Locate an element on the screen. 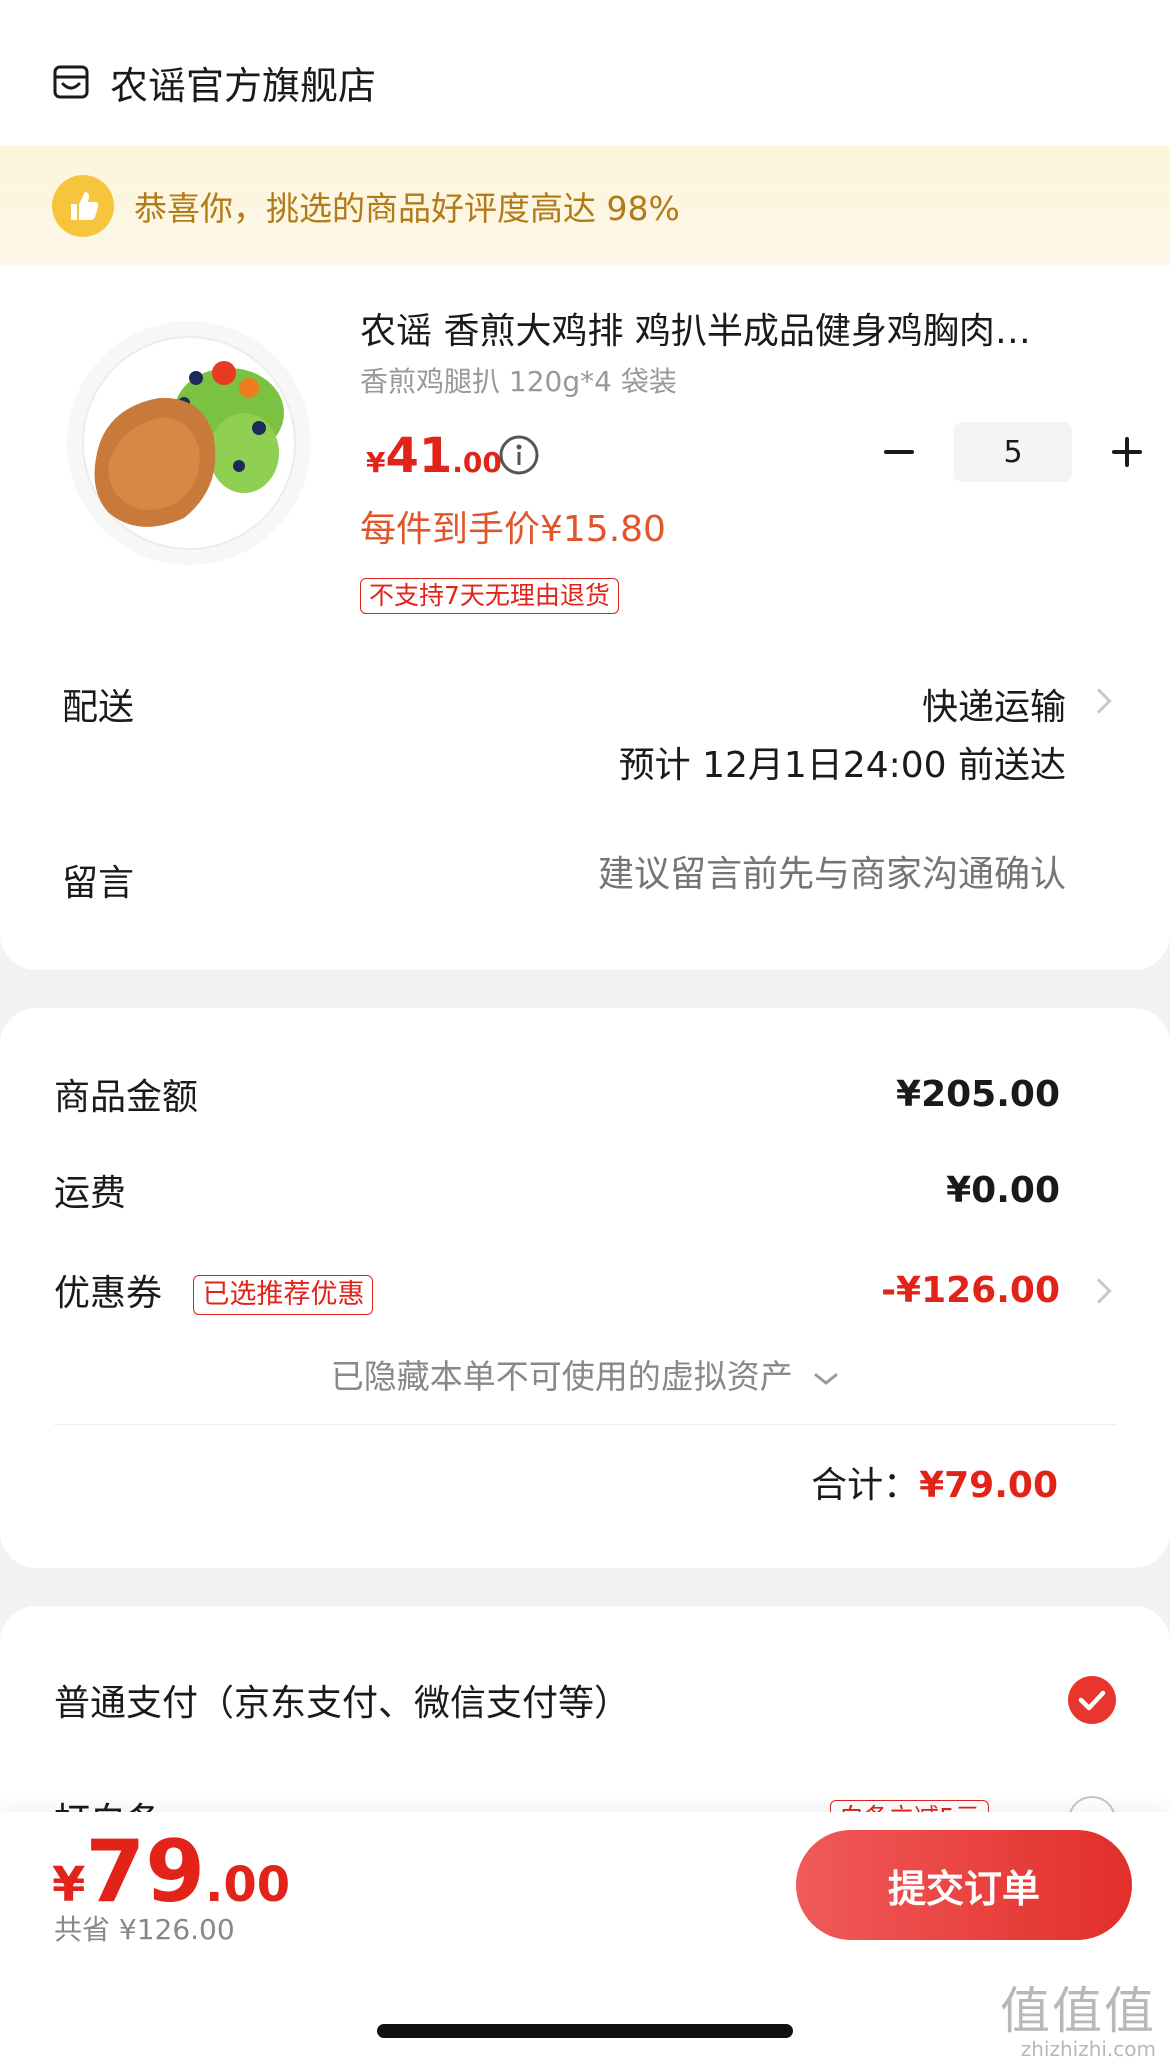  order-total: 合计：¥79.00 is located at coordinates (934, 1482).